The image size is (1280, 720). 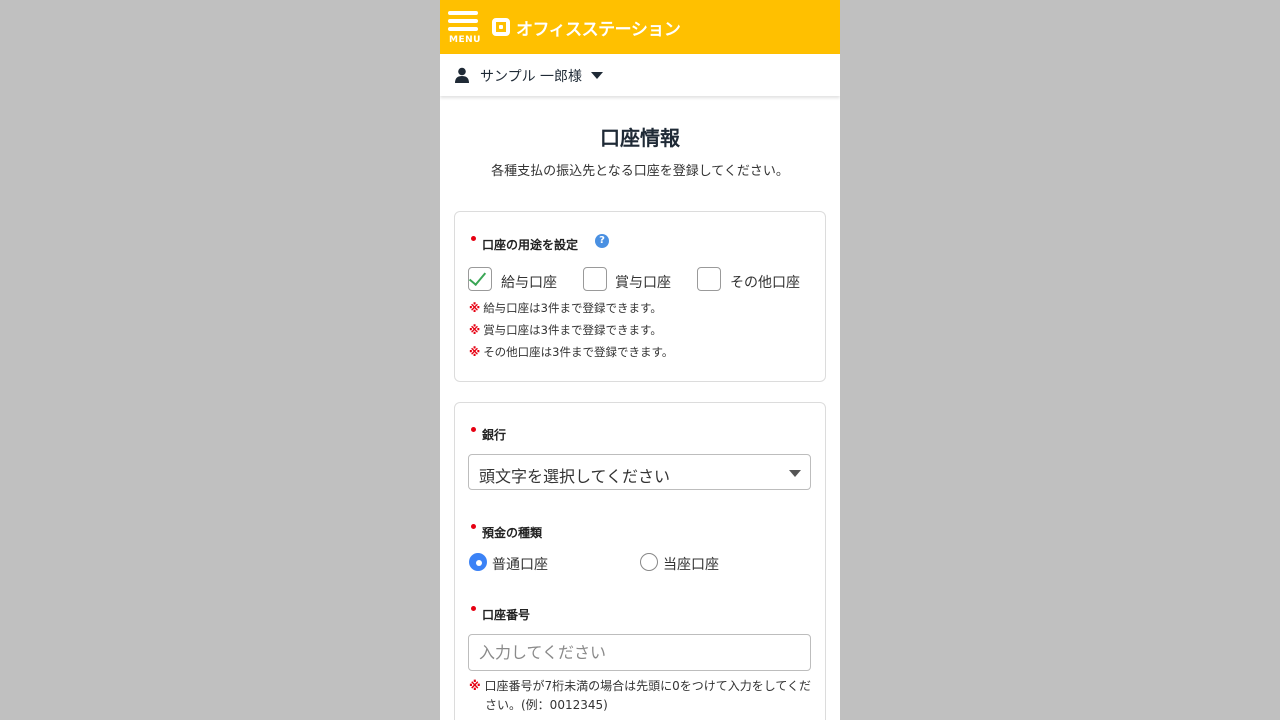 I want to click on checkbox-other, so click(x=709, y=279).